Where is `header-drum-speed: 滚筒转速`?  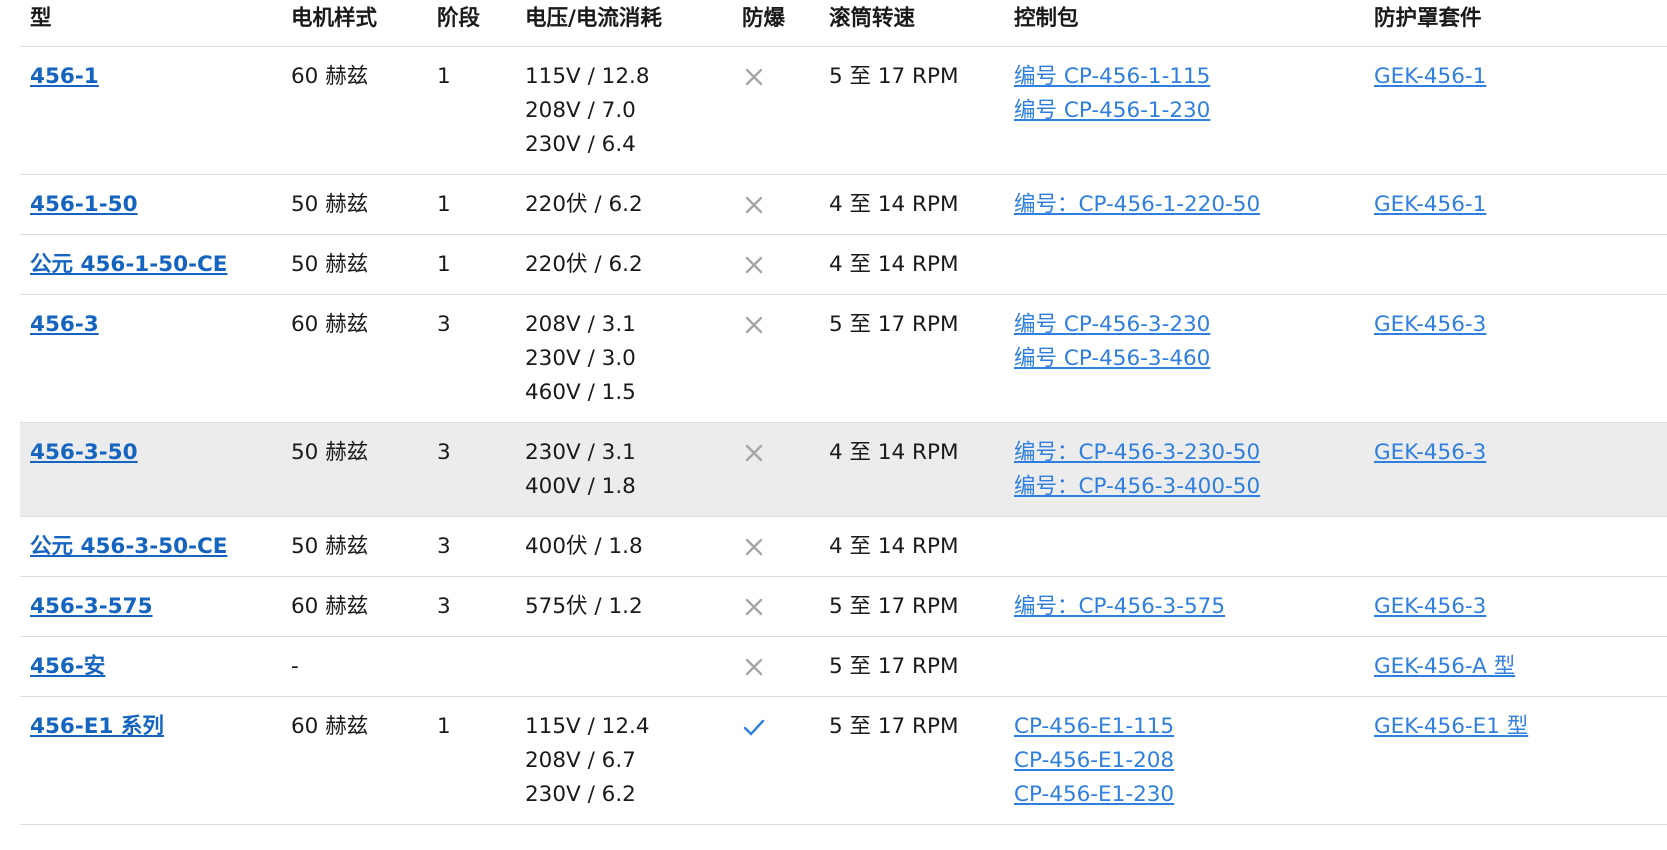
header-drum-speed: 滚筒转速 is located at coordinates (921, 23).